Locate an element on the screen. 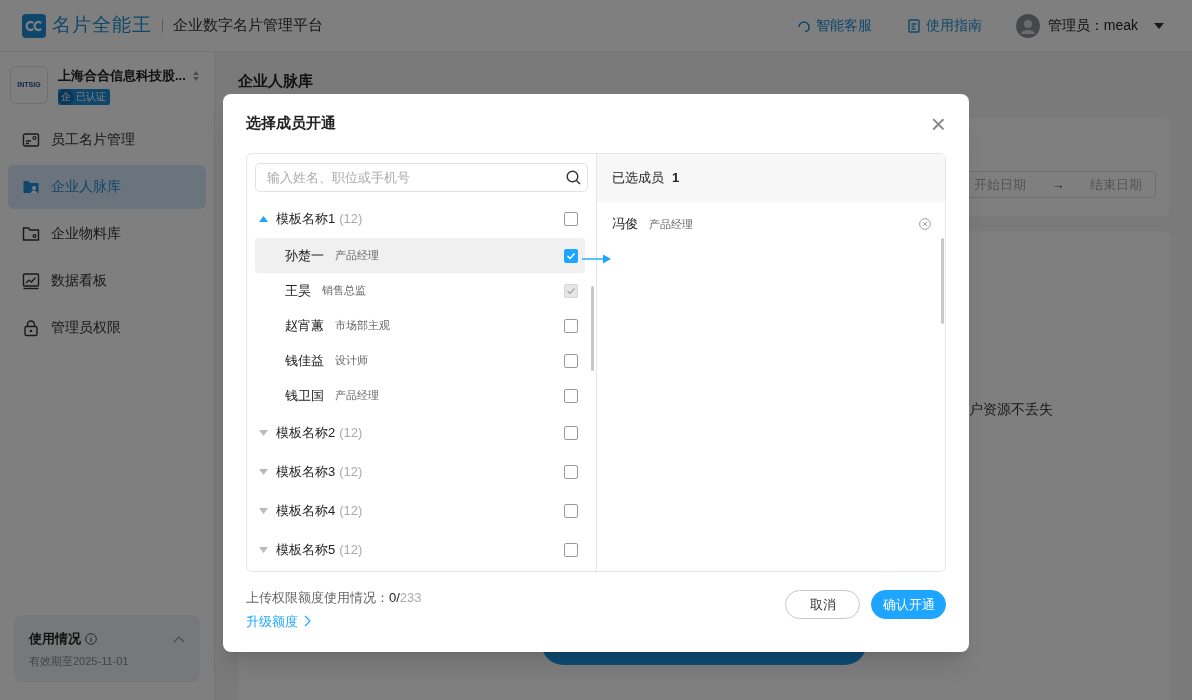  close-button: × is located at coordinates (938, 123).